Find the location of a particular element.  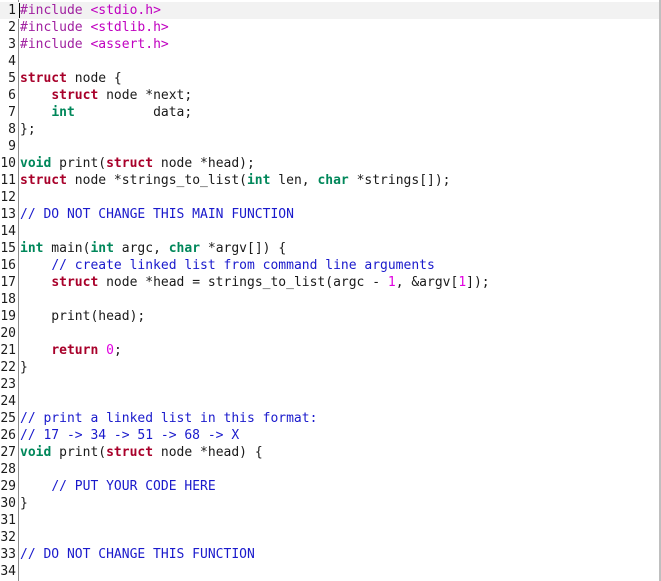

code-token: // DO NOT CHANGE THIS MAIN FUNCTION is located at coordinates (157, 214).